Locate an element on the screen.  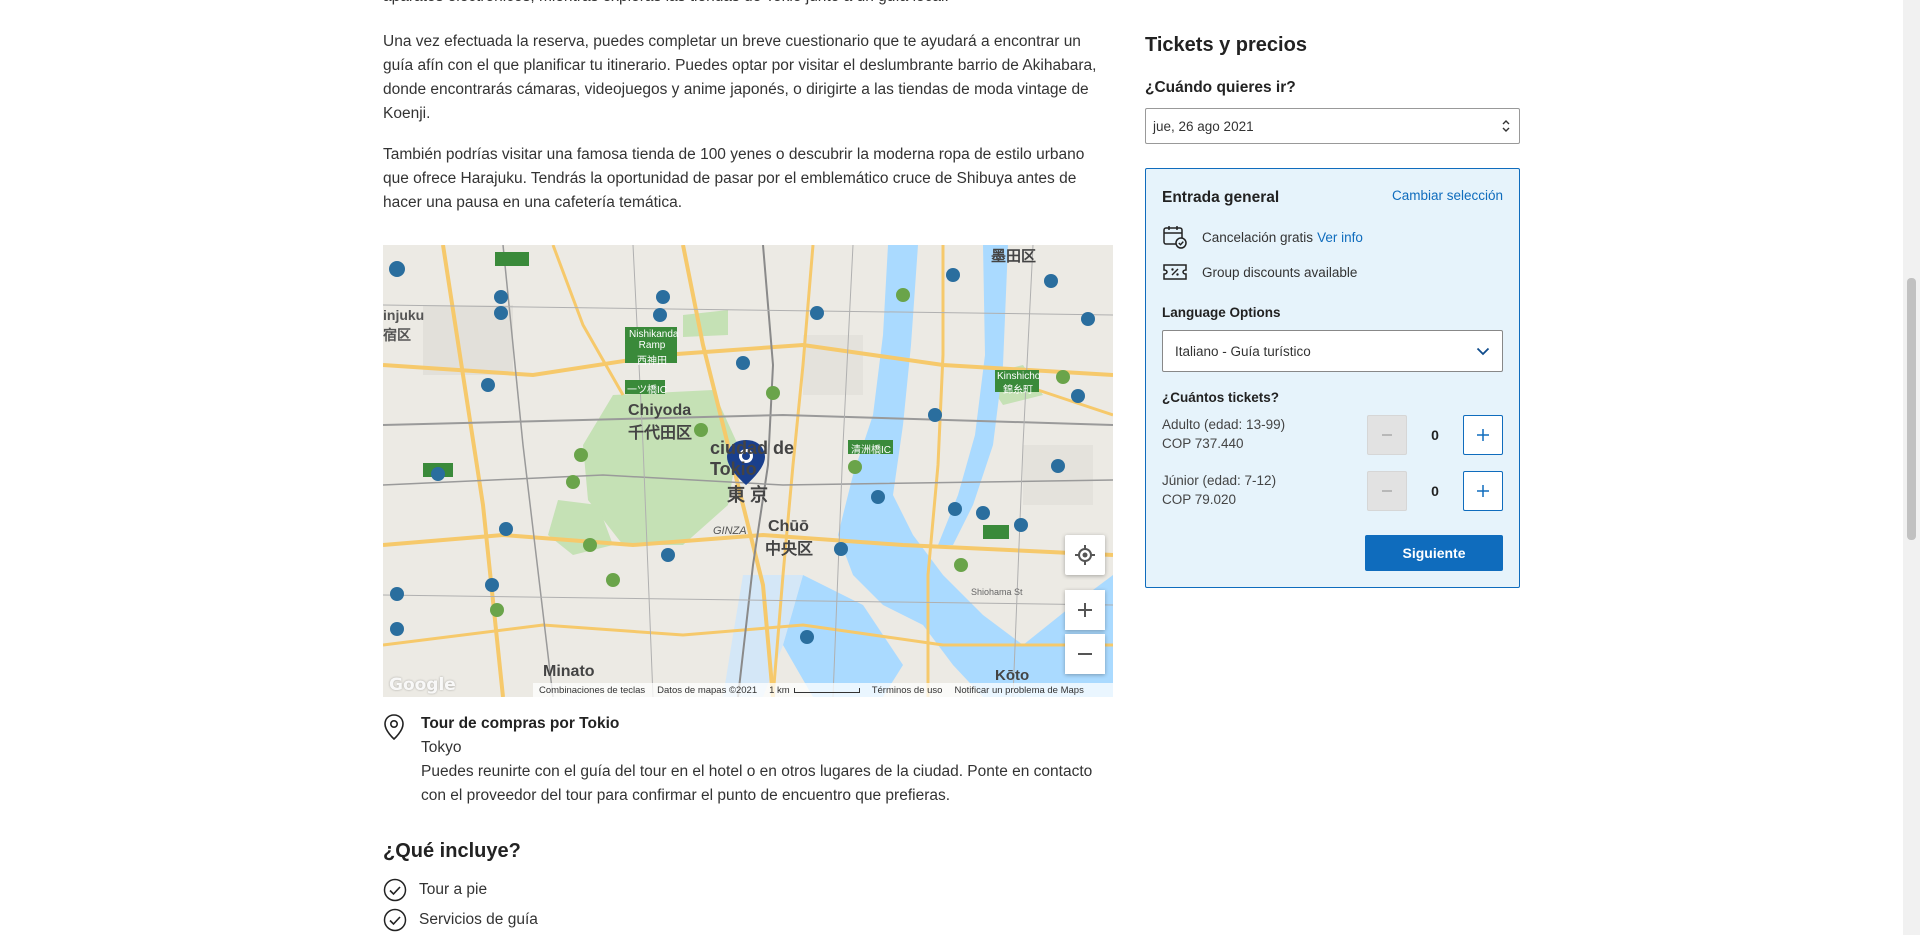
increase-junior-button is located at coordinates (1483, 491).